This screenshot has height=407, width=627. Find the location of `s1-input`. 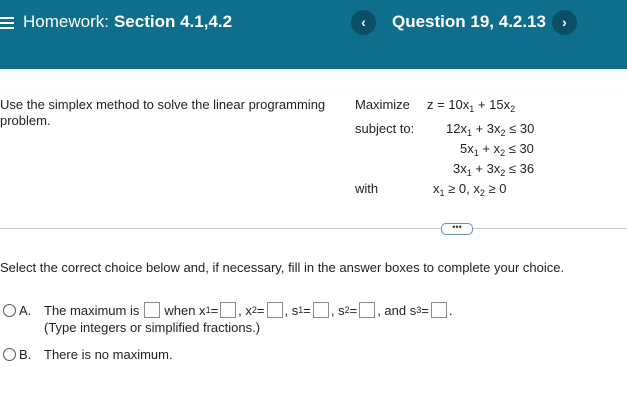

s1-input is located at coordinates (320, 310).